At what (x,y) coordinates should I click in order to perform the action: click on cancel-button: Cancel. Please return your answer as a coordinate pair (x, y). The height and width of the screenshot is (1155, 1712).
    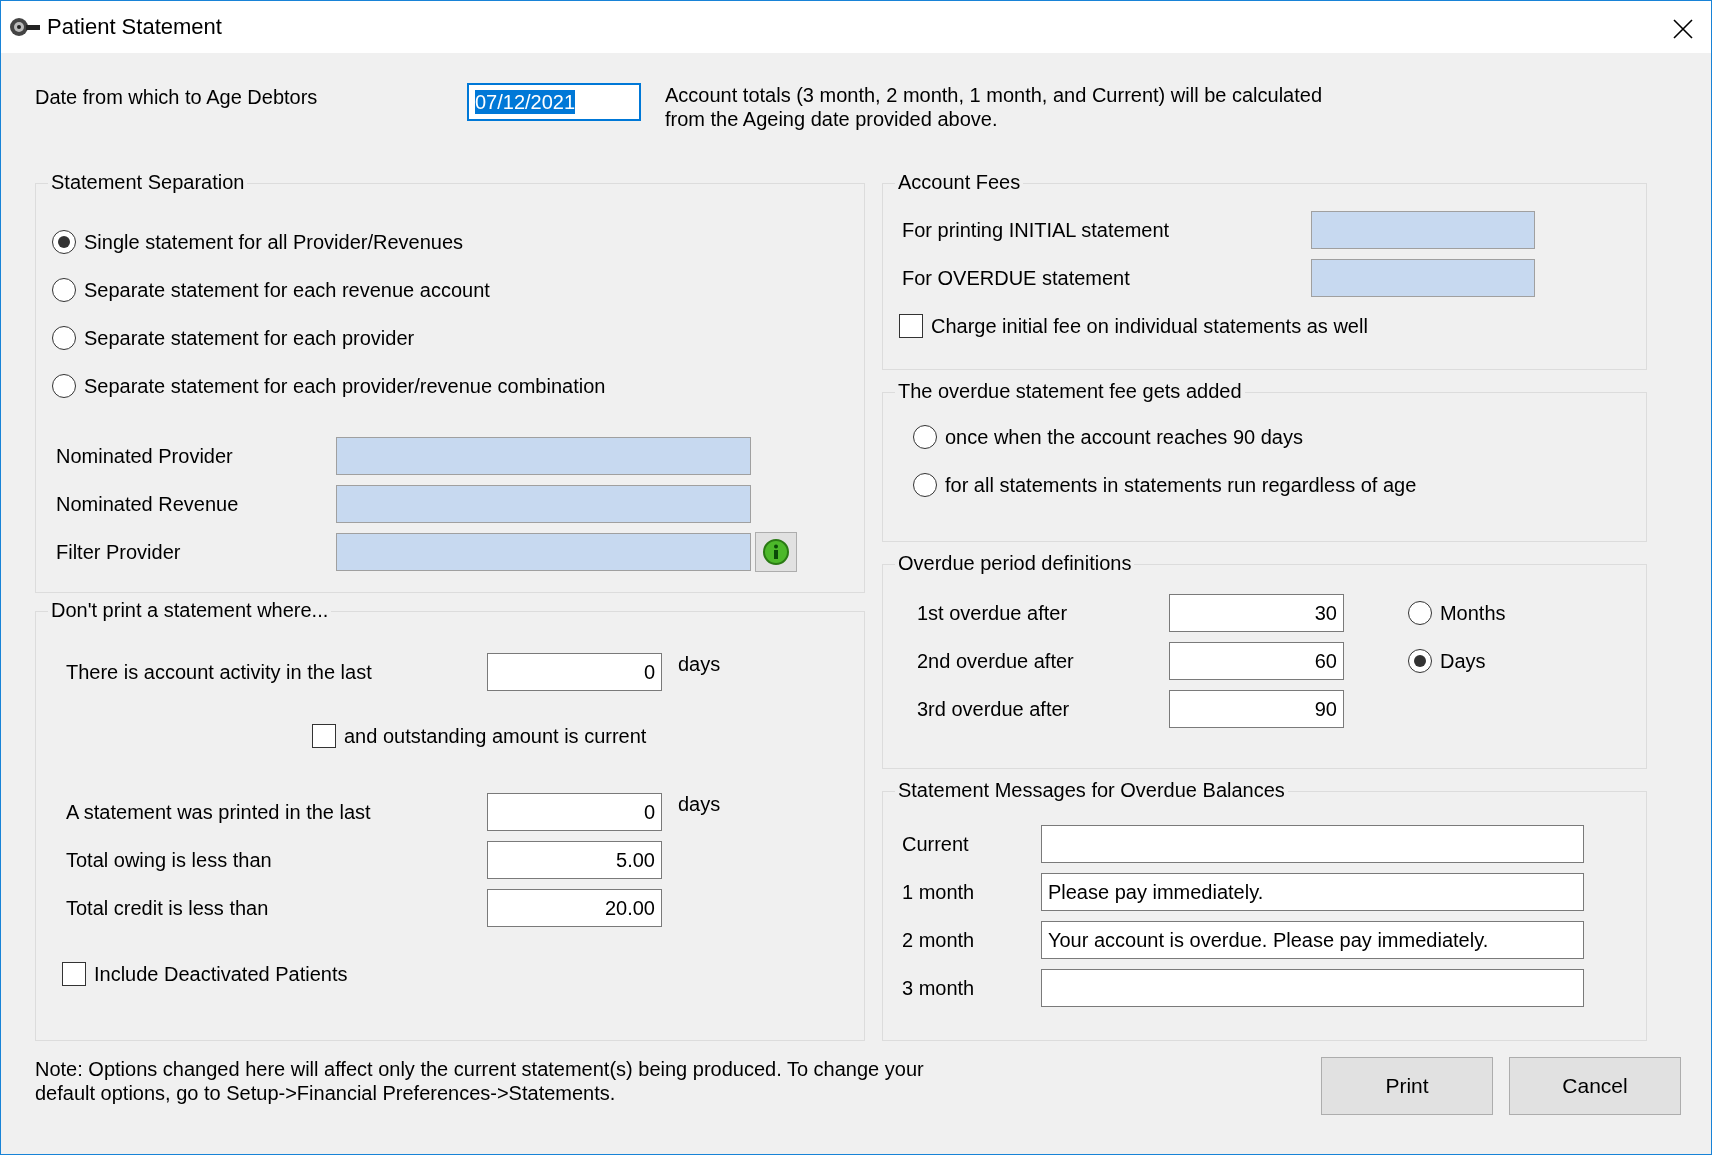
    Looking at the image, I should click on (1595, 1086).